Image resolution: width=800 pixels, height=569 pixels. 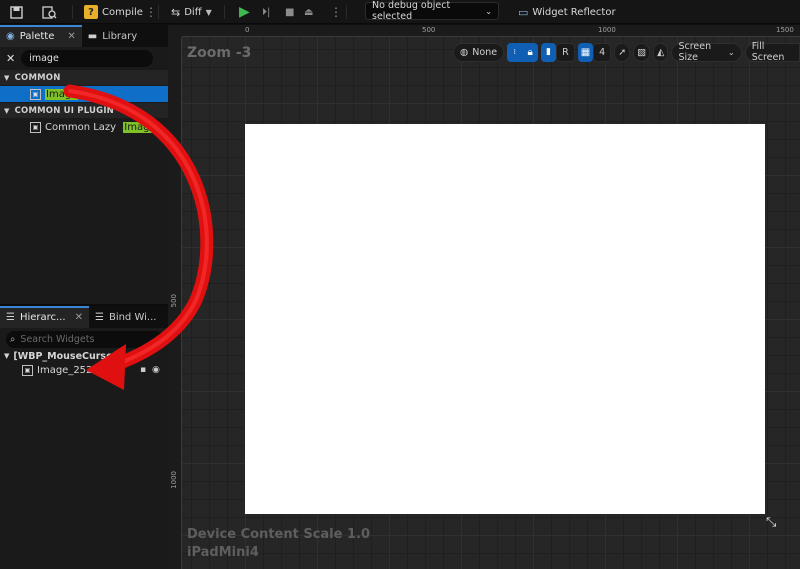 What do you see at coordinates (57, 339) in the screenshot?
I see `hierarchy-search-placeholder: Search Widgets` at bounding box center [57, 339].